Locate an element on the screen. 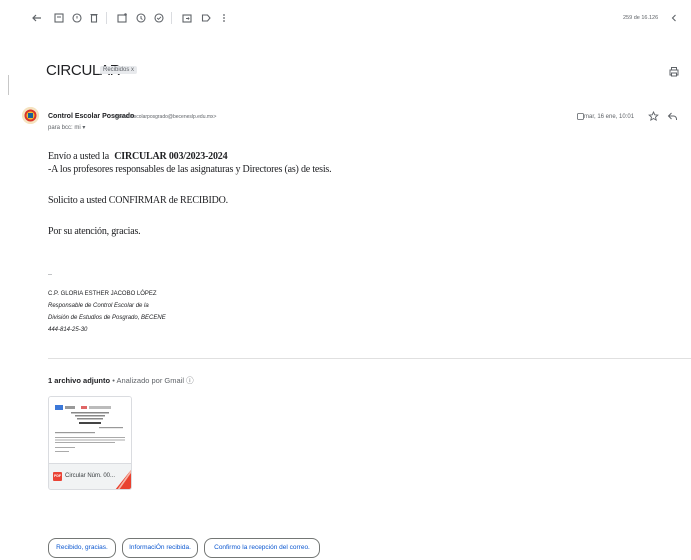 Image resolution: width=691 pixels, height=560 pixels. arrow-left-icon is located at coordinates (37, 18).